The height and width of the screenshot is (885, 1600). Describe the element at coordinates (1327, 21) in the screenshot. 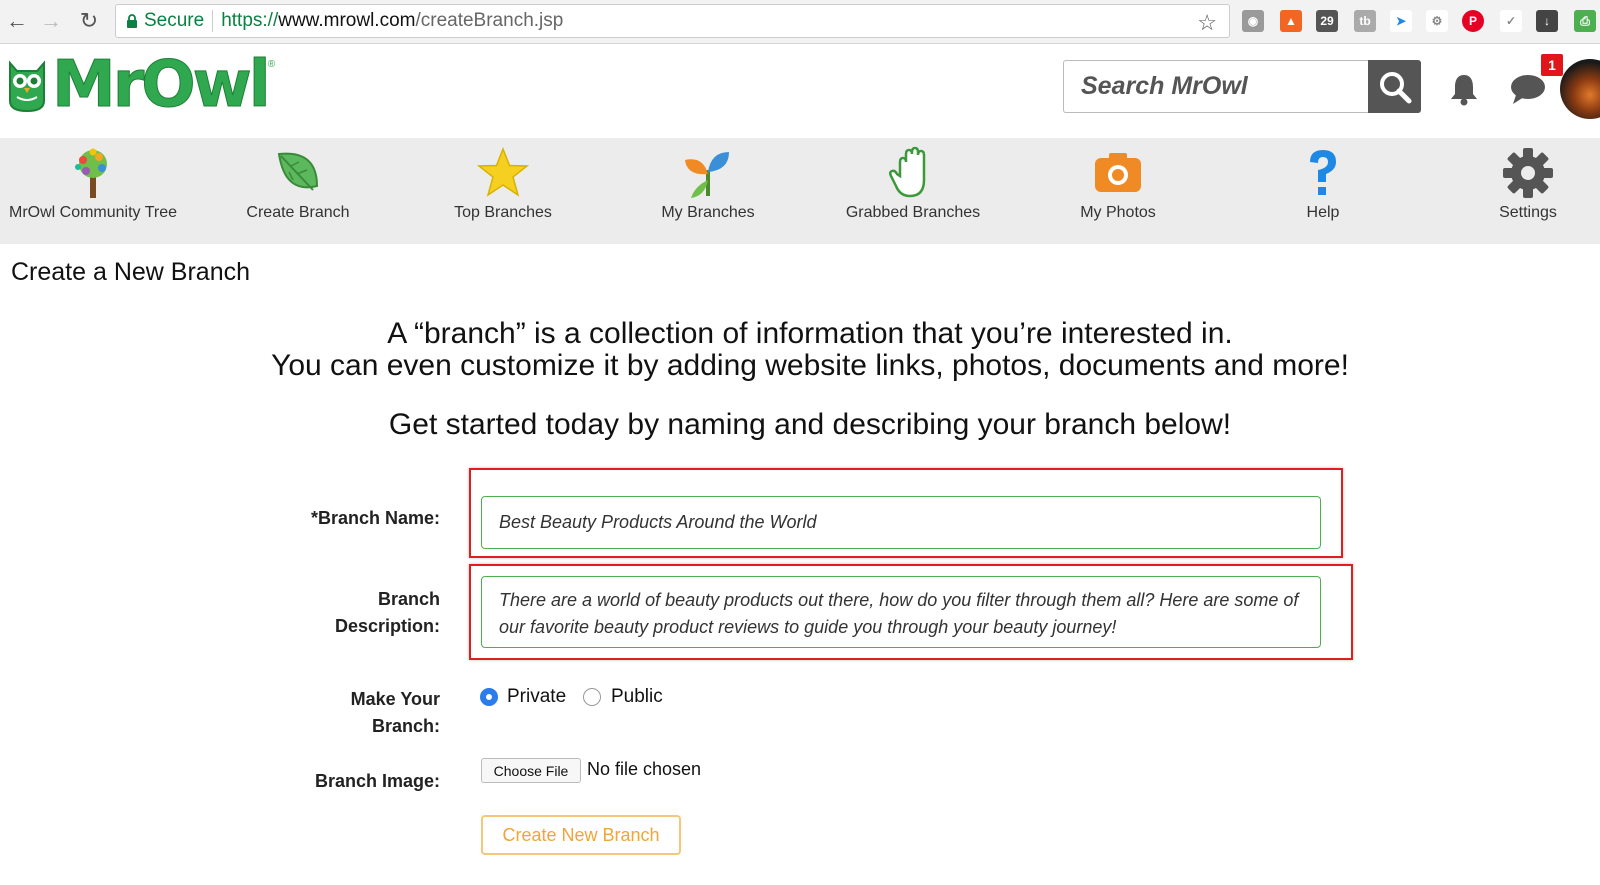

I see `calendar-extension-icon: 29` at that location.